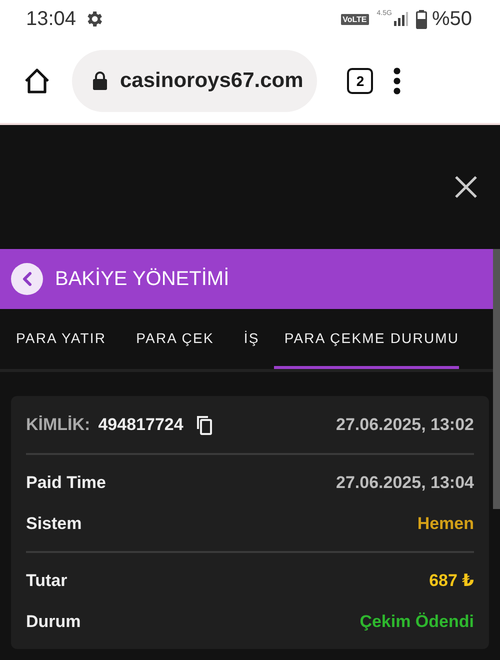  Describe the element at coordinates (405, 482) in the screenshot. I see `row-value: 27.06.2025, 13:04` at that location.